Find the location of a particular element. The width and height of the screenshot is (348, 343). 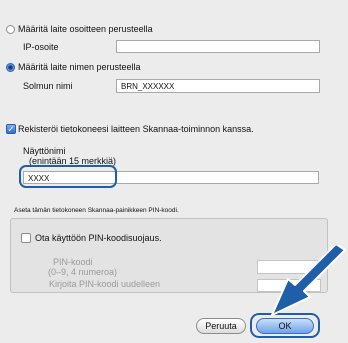

radio-by-address-label: Määritä laite osoitteen perusteella is located at coordinates (85, 29).